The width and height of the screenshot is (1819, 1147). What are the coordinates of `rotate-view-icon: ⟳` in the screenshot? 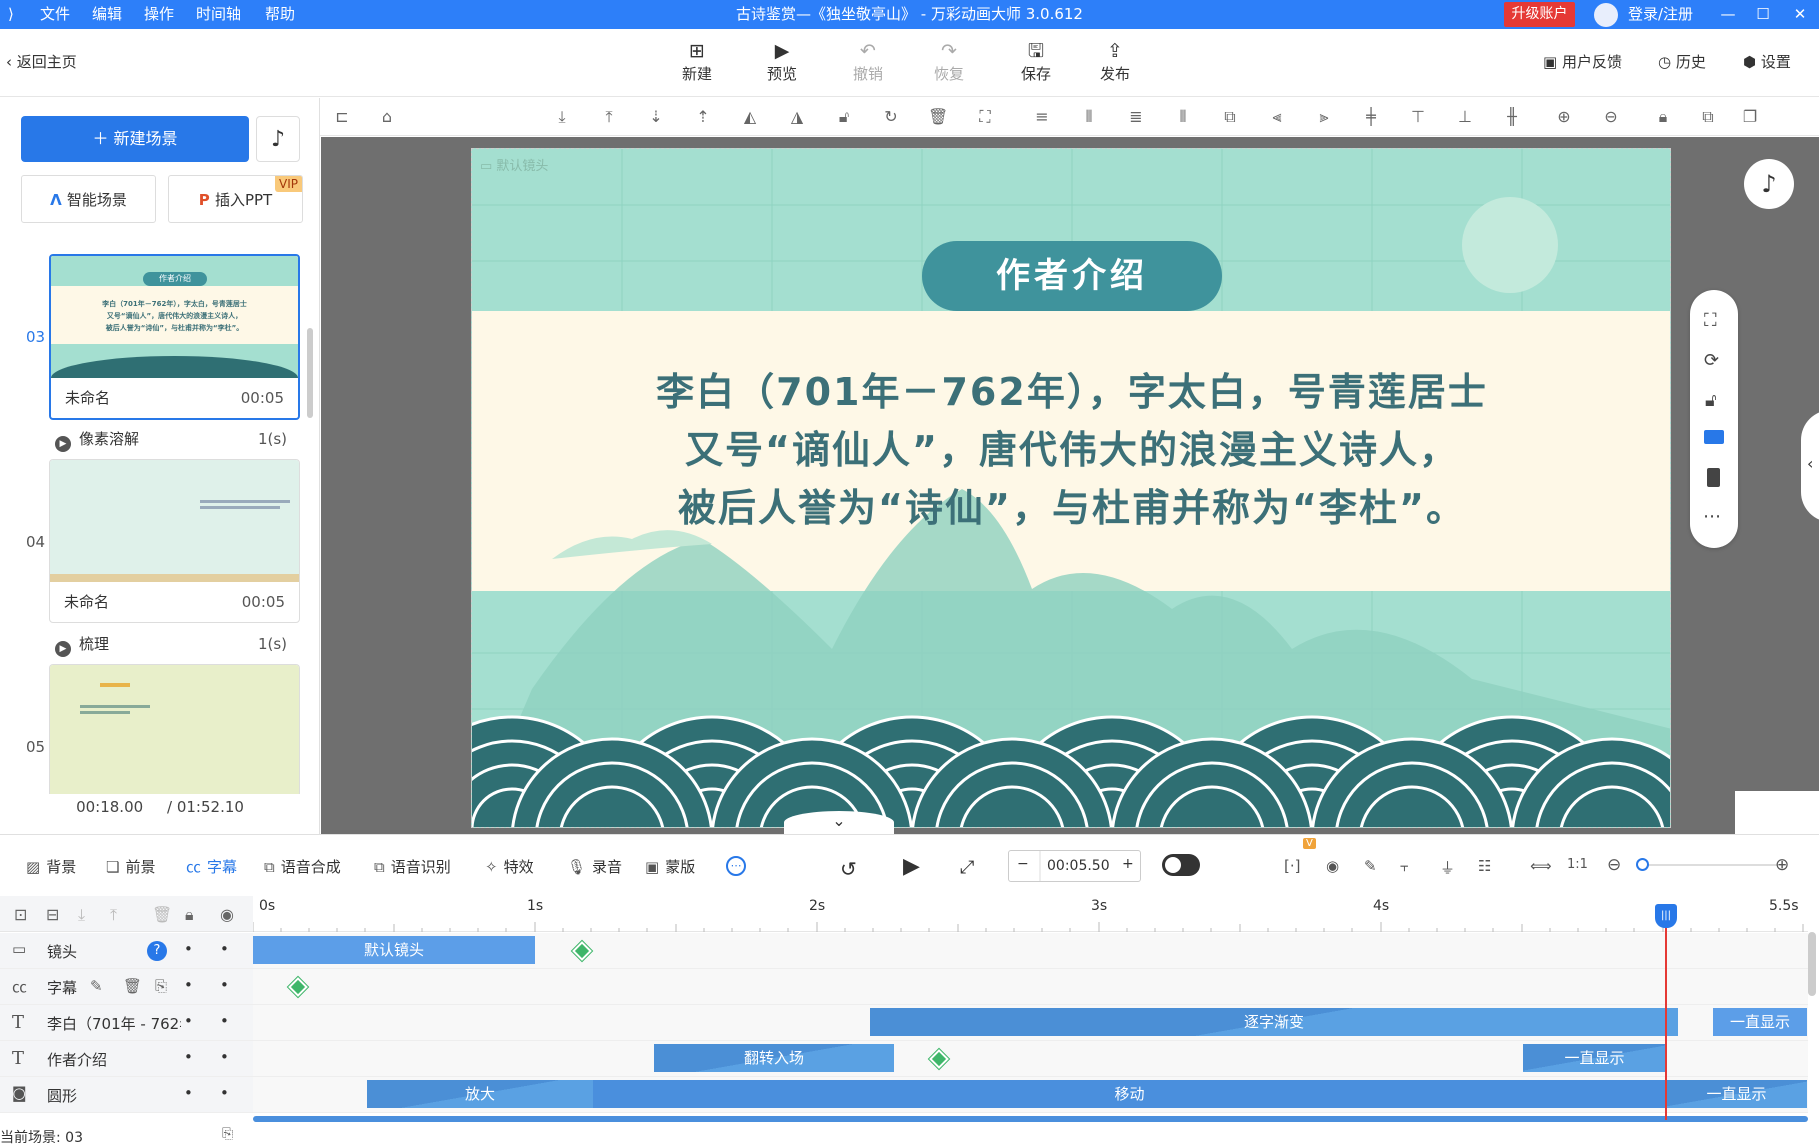 It's located at (1711, 360).